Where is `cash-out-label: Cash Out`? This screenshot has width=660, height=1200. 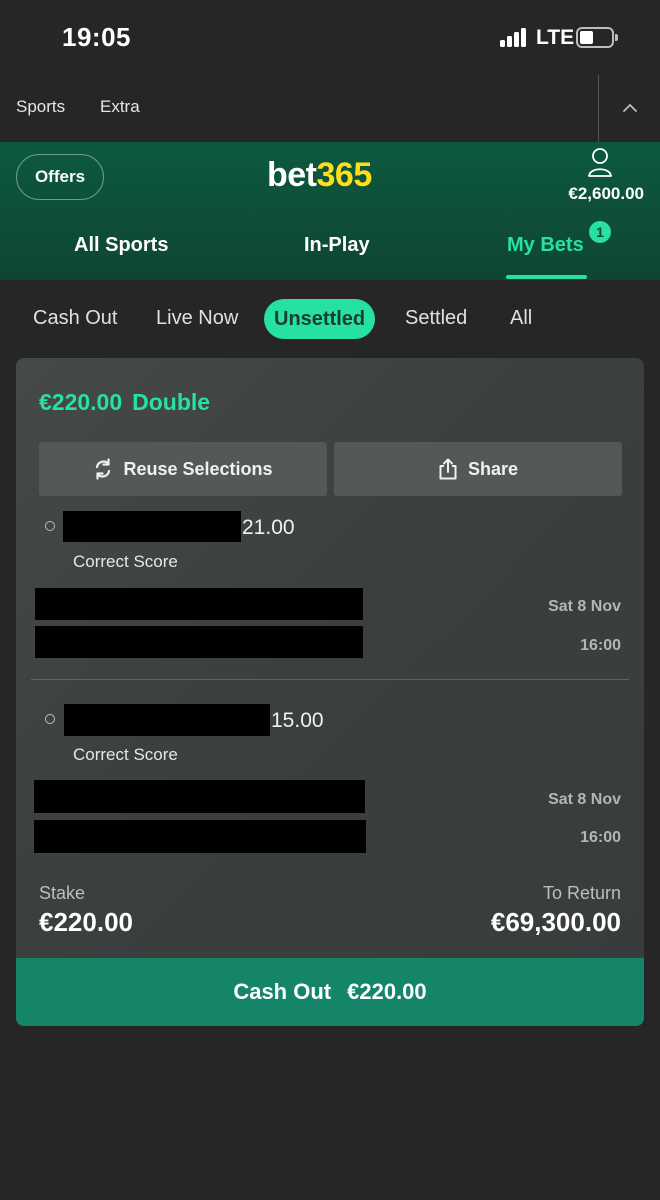 cash-out-label: Cash Out is located at coordinates (282, 991).